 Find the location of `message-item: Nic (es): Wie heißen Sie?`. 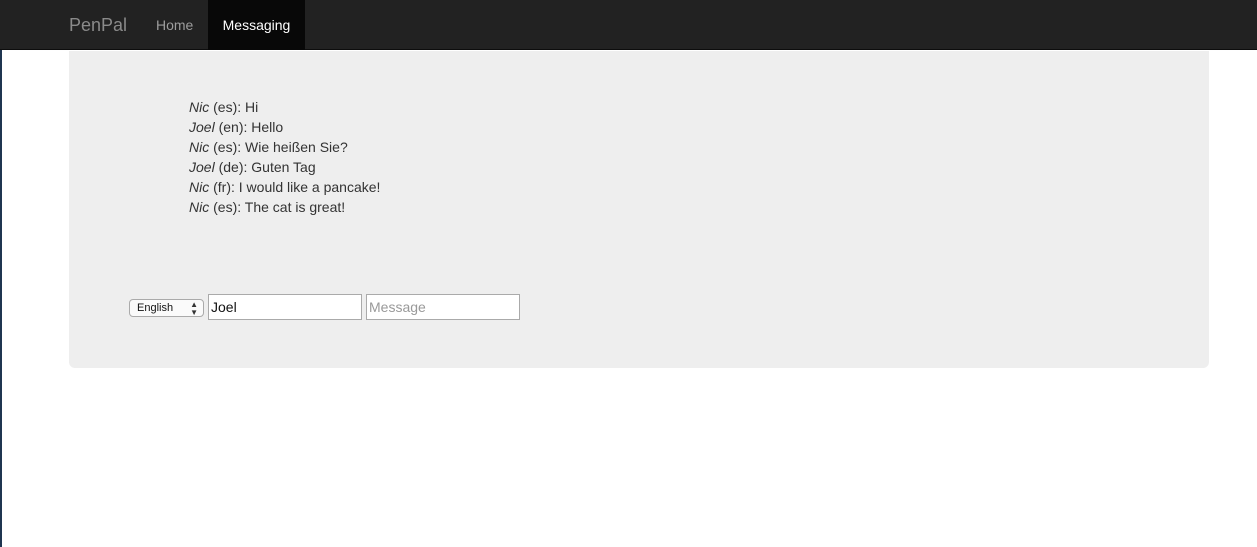

message-item: Nic (es): Wie heißen Sie? is located at coordinates (284, 147).